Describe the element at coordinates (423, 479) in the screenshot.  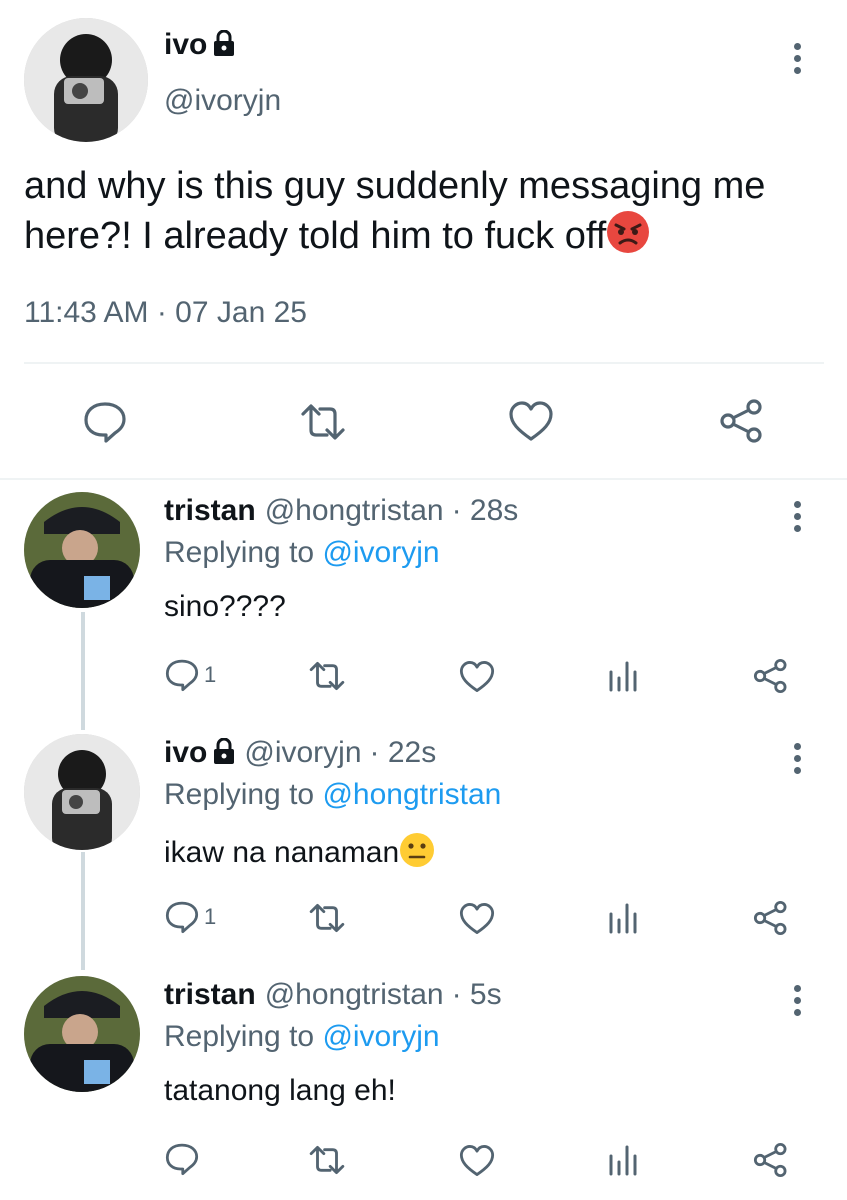
I see `section-divider` at that location.